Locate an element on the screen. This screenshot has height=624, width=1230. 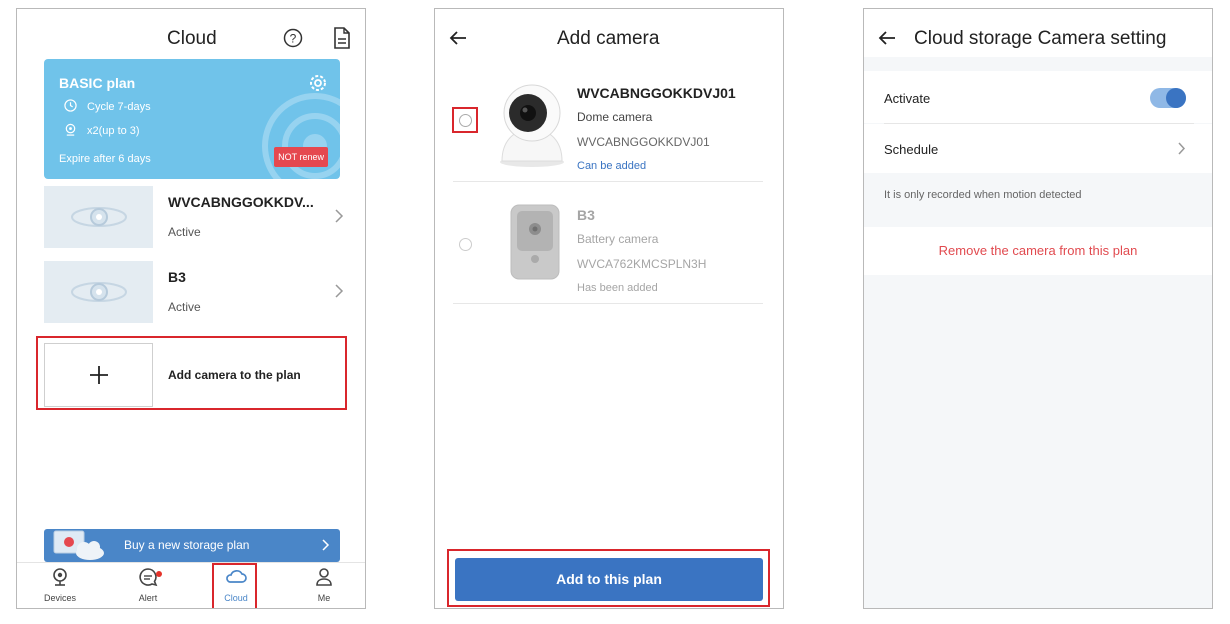
activate-label: Activate is located at coordinates (907, 98).